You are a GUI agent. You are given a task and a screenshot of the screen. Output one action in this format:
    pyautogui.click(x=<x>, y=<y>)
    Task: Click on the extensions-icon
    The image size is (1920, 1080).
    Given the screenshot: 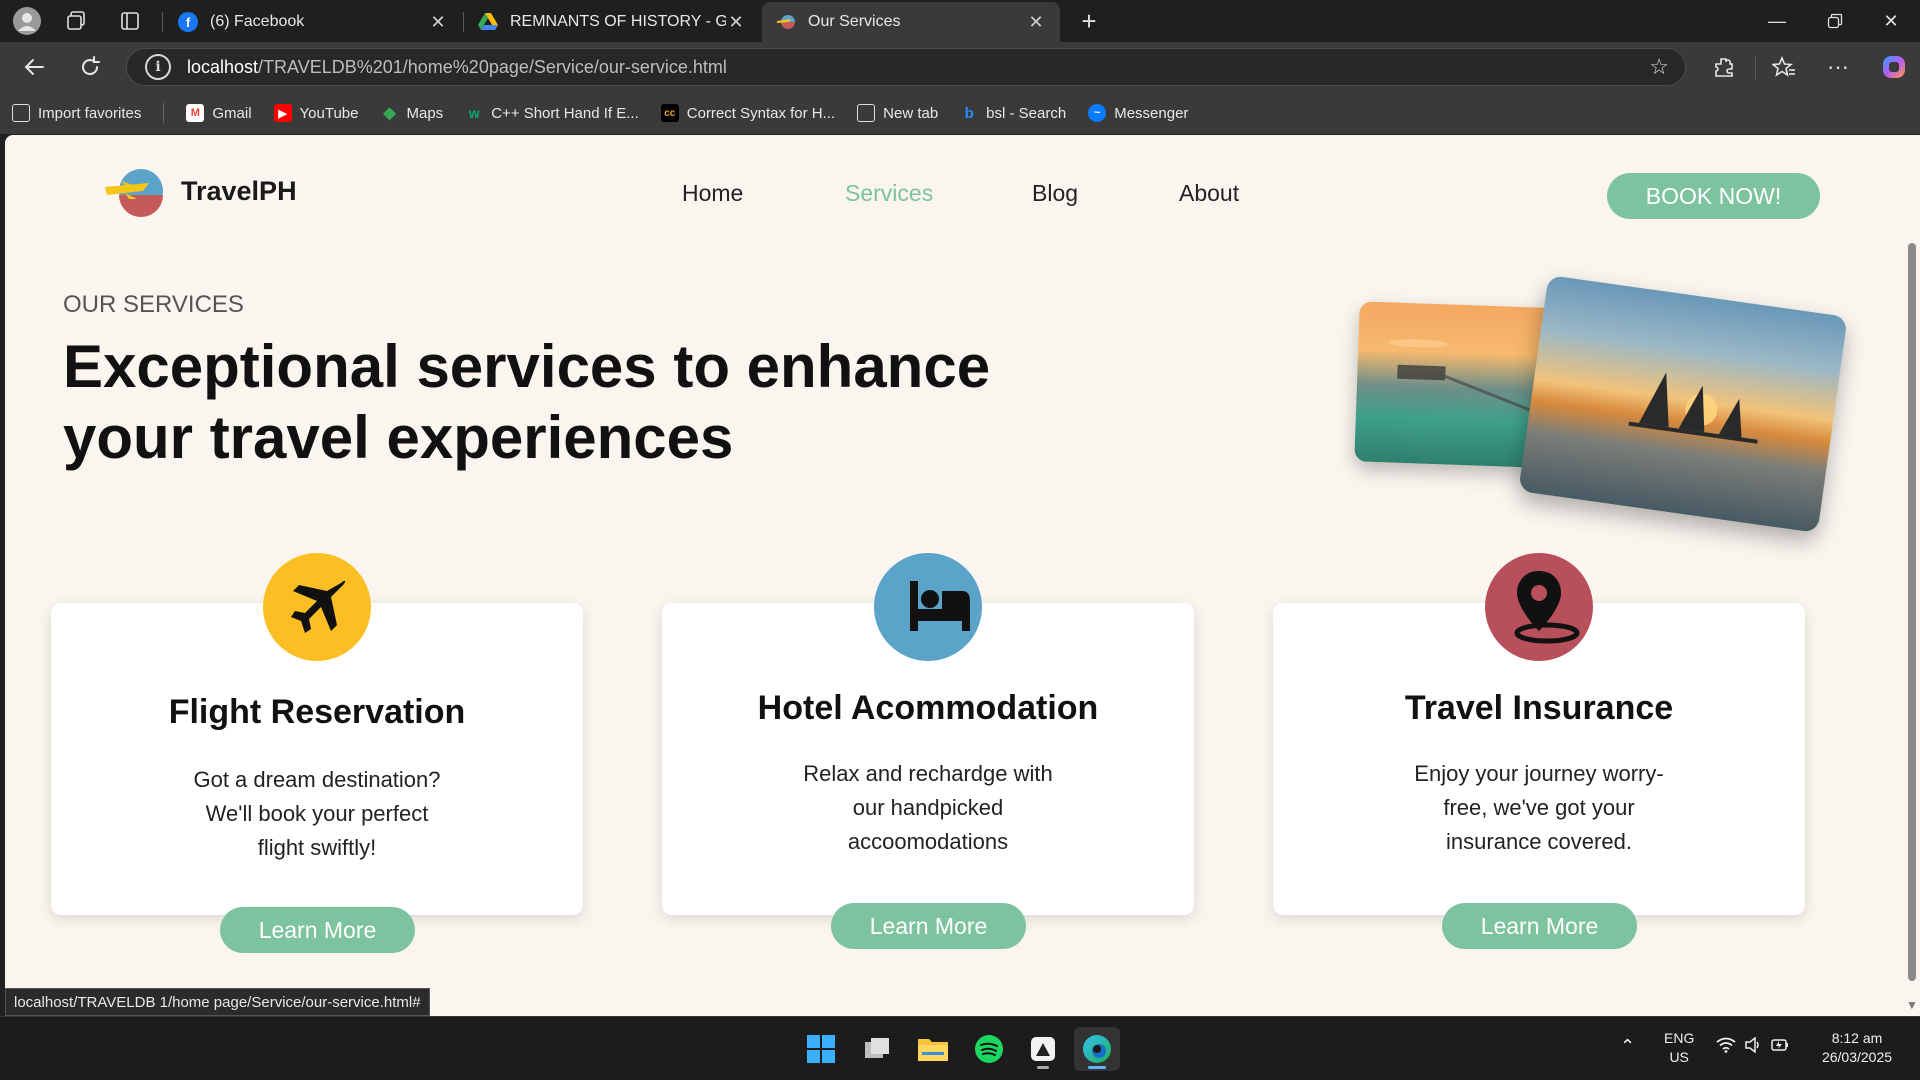 What is the action you would take?
    pyautogui.click(x=1724, y=67)
    